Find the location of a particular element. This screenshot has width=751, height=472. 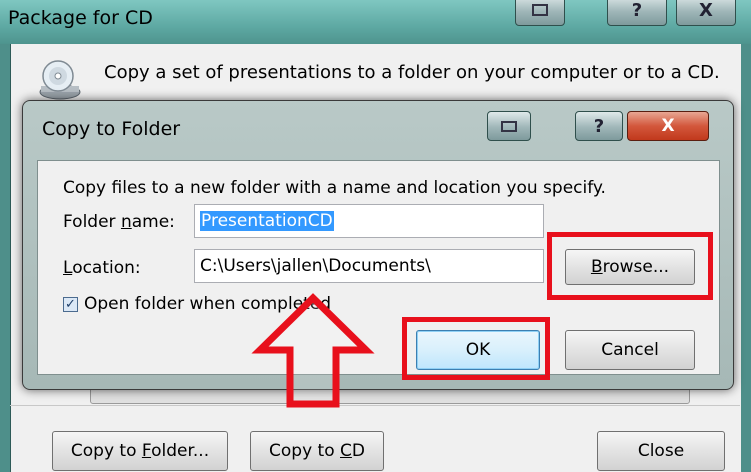

inner-help-button: ? is located at coordinates (599, 126).